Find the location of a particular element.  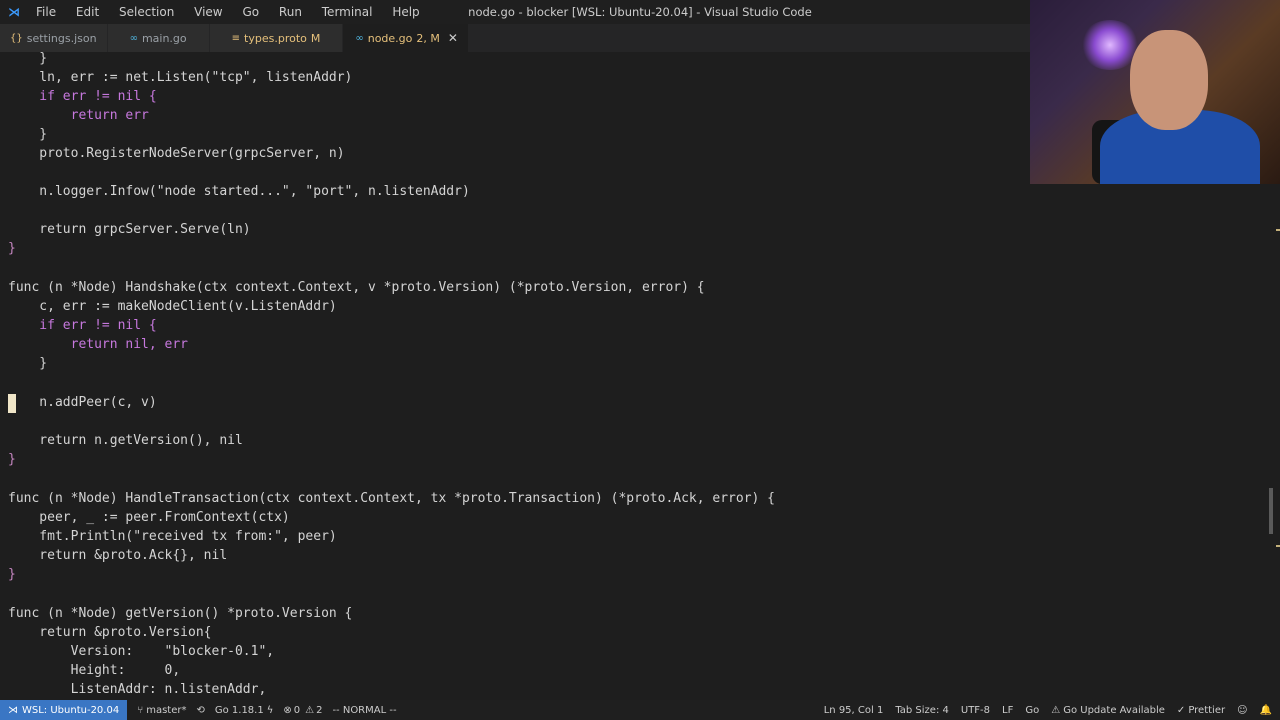

remote-icon: ⋊ is located at coordinates (13, 710).